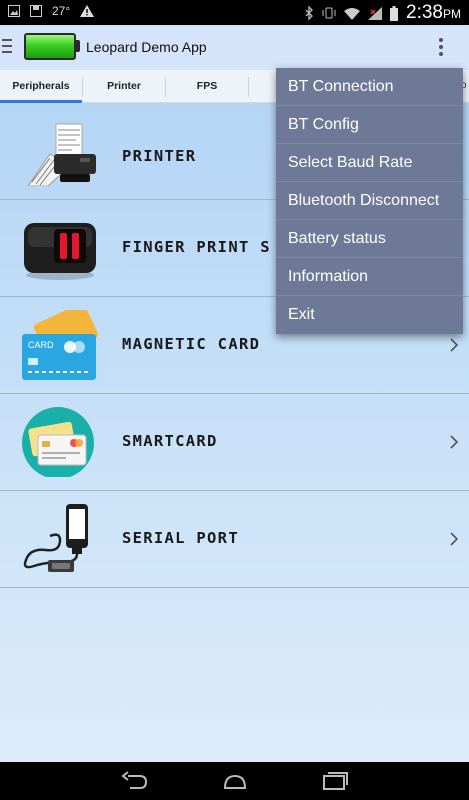  What do you see at coordinates (87, 11) in the screenshot?
I see `warning-icon` at bounding box center [87, 11].